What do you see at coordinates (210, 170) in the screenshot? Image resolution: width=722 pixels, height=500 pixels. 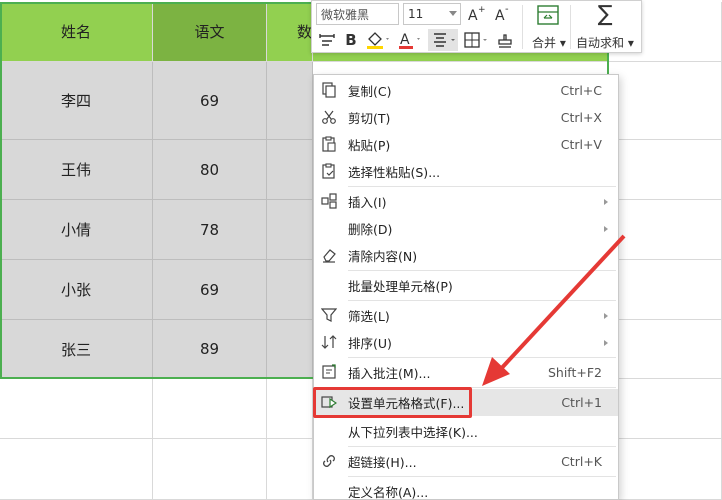 I see `cell-score: 80` at bounding box center [210, 170].